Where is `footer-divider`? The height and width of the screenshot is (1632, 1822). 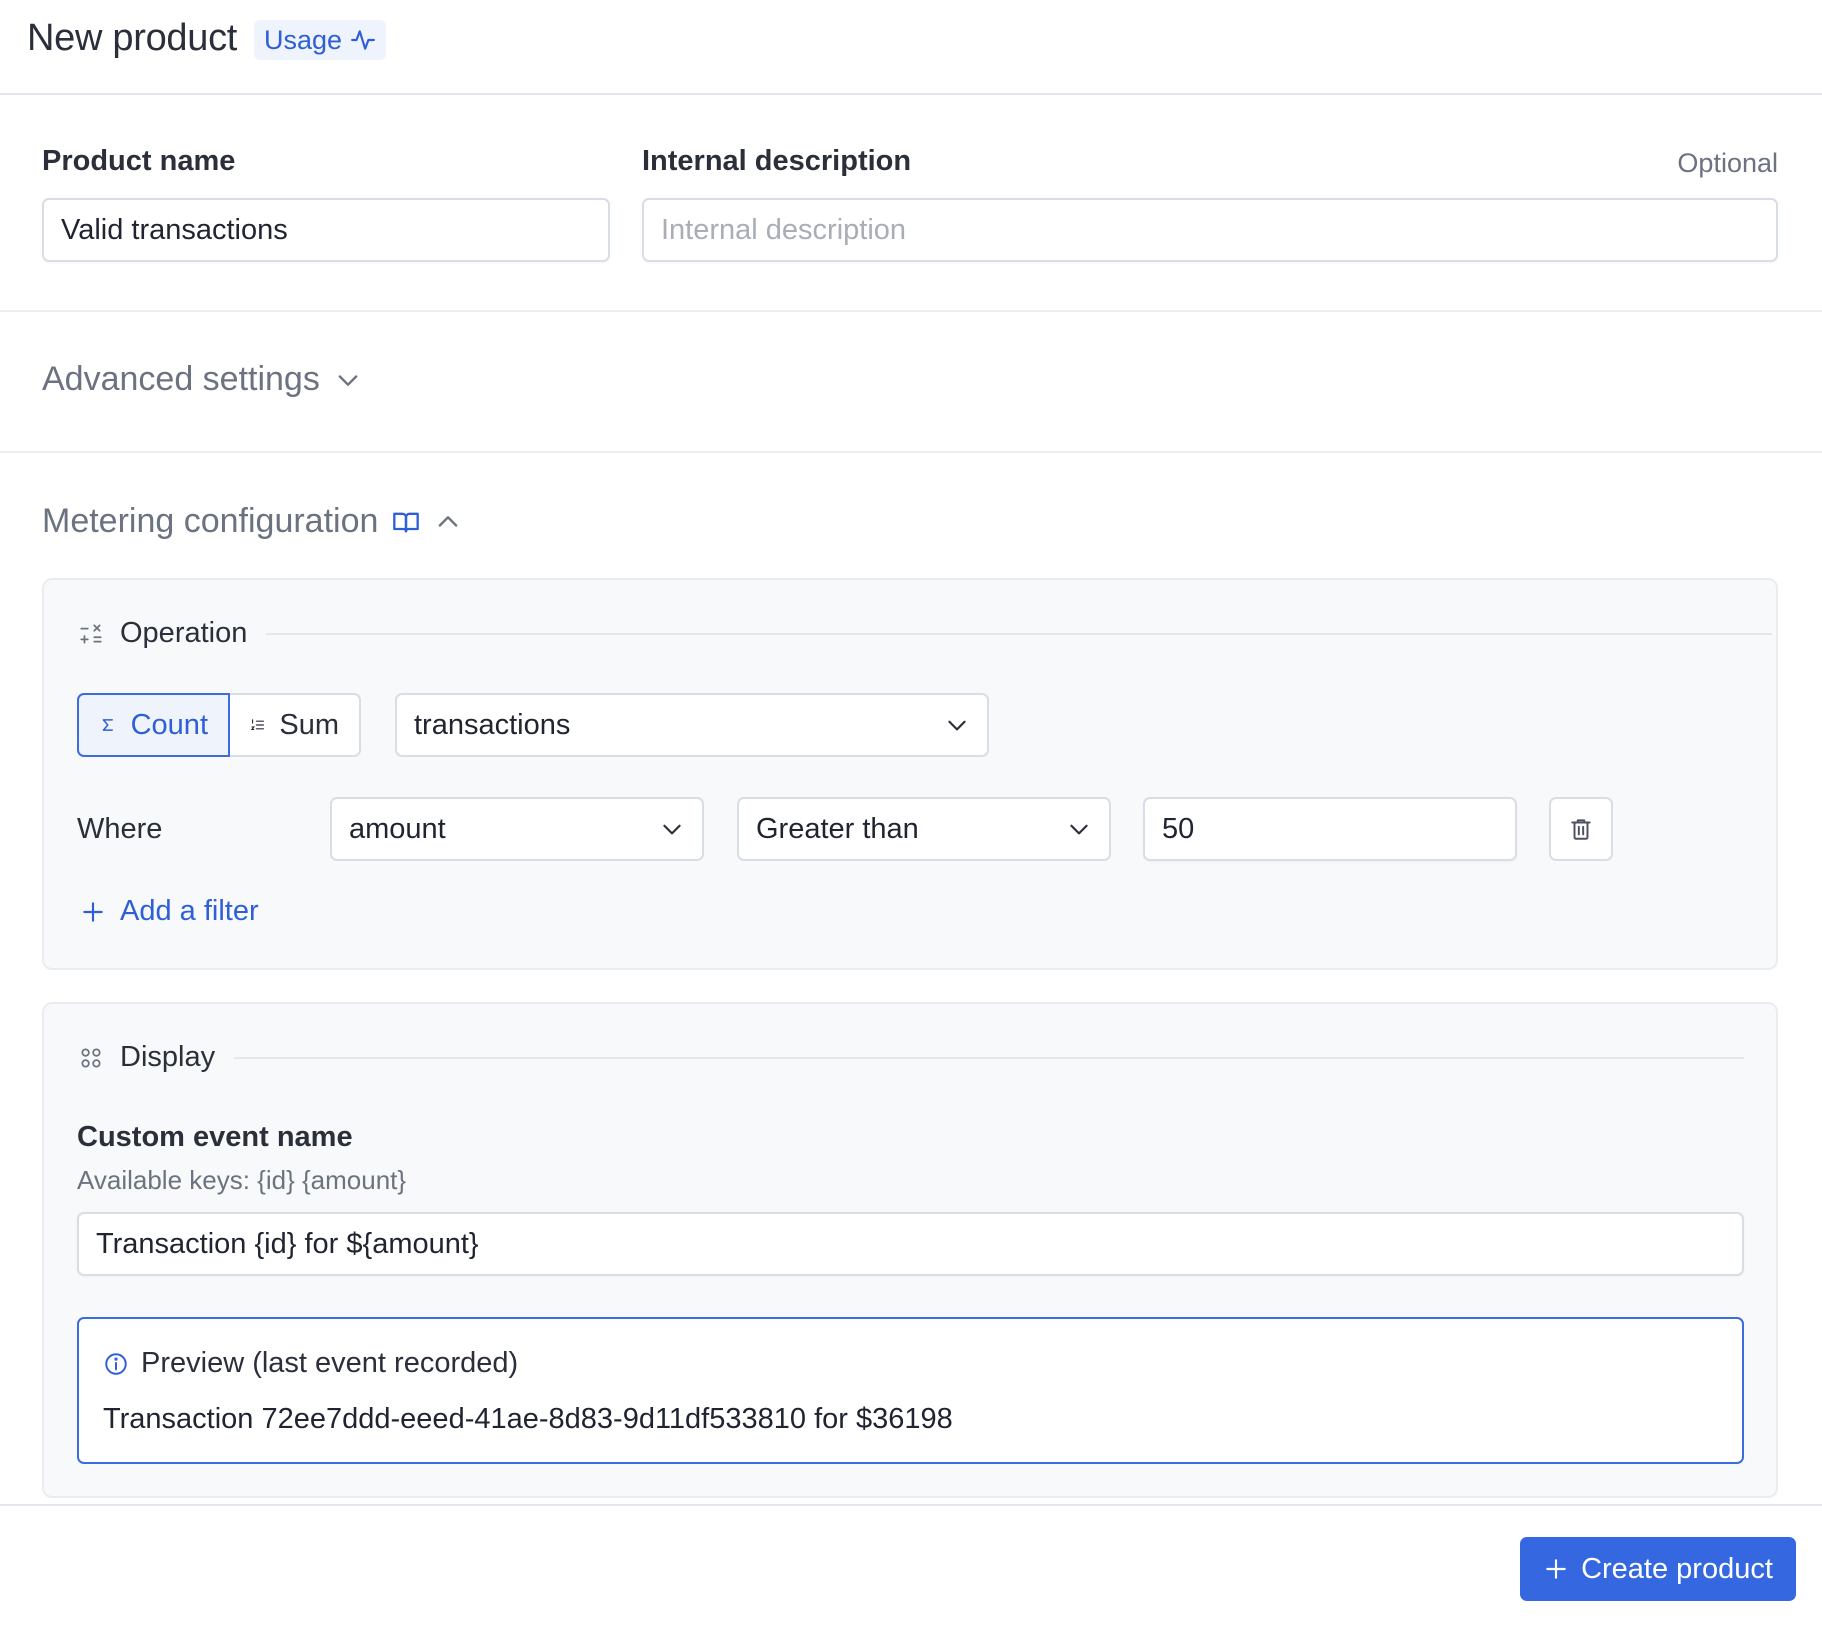
footer-divider is located at coordinates (911, 1505).